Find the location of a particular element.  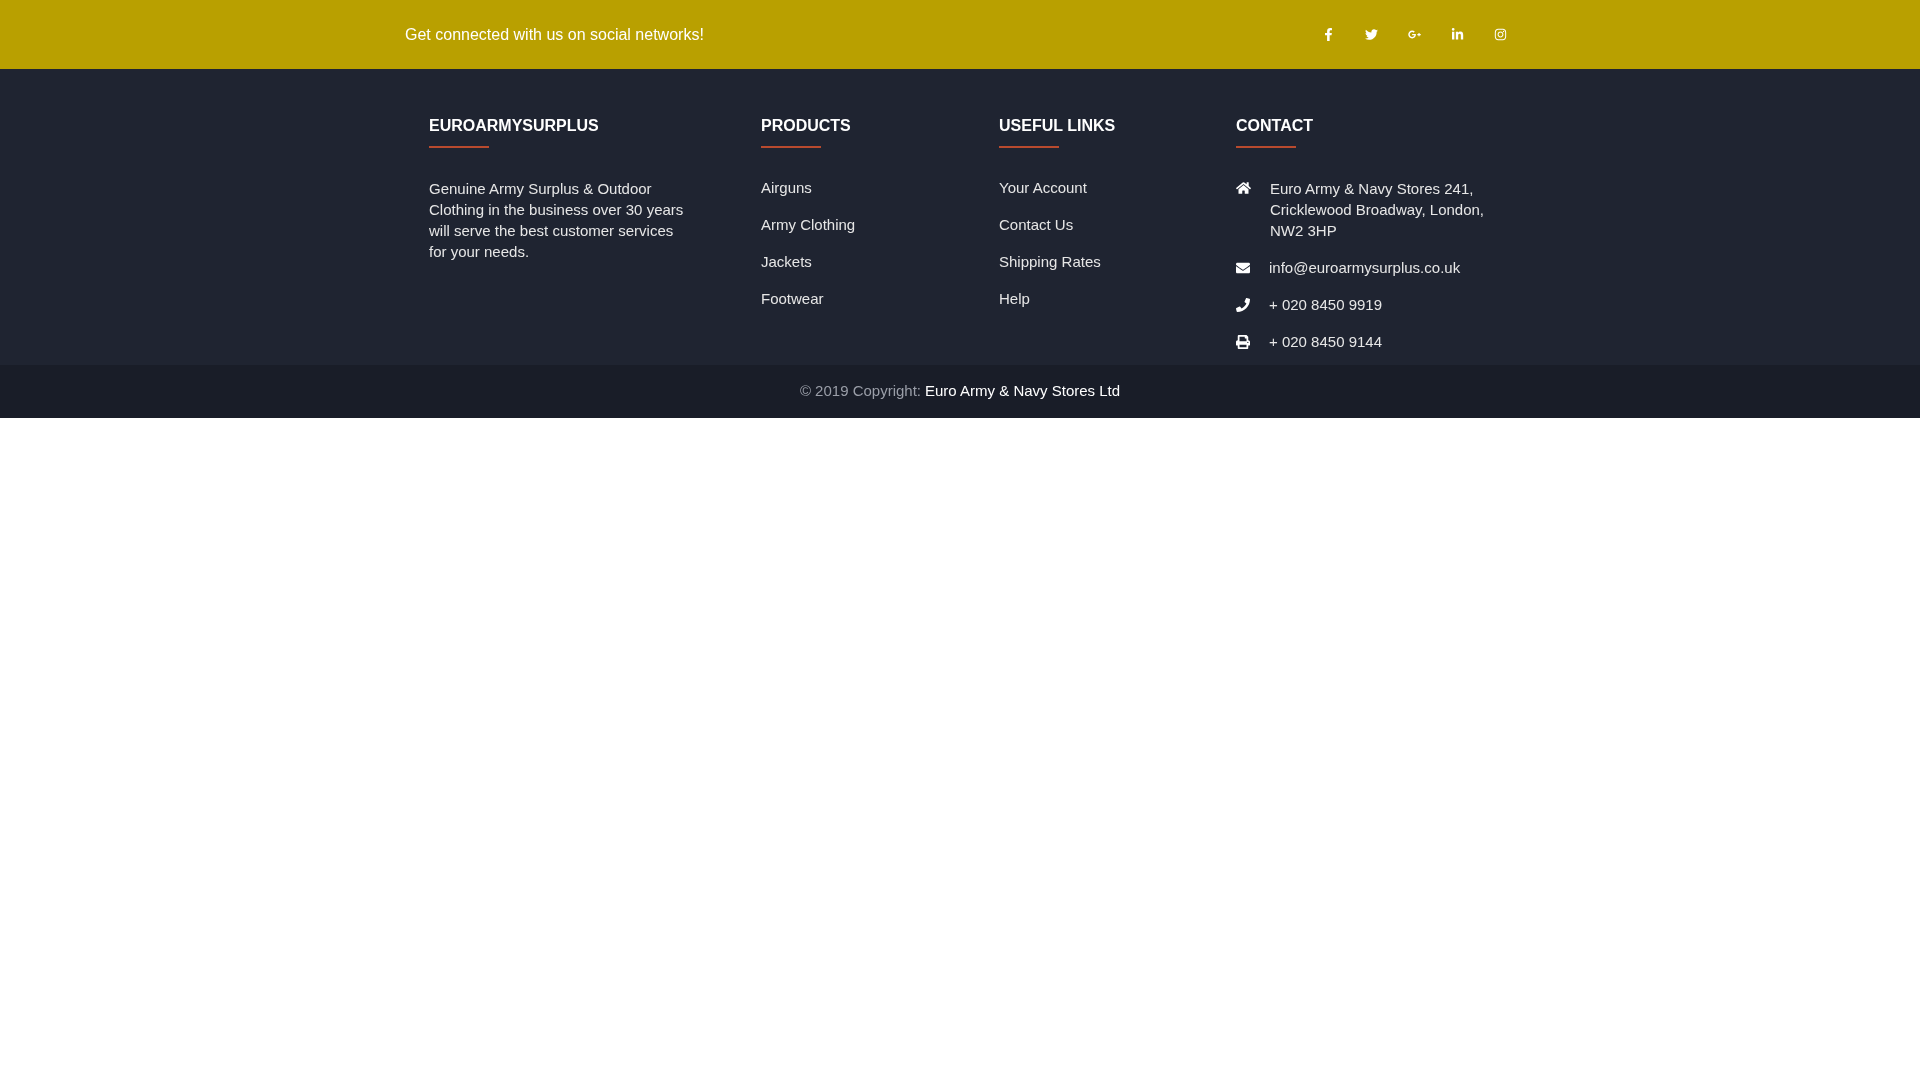

facebook-icon is located at coordinates (1328, 34).